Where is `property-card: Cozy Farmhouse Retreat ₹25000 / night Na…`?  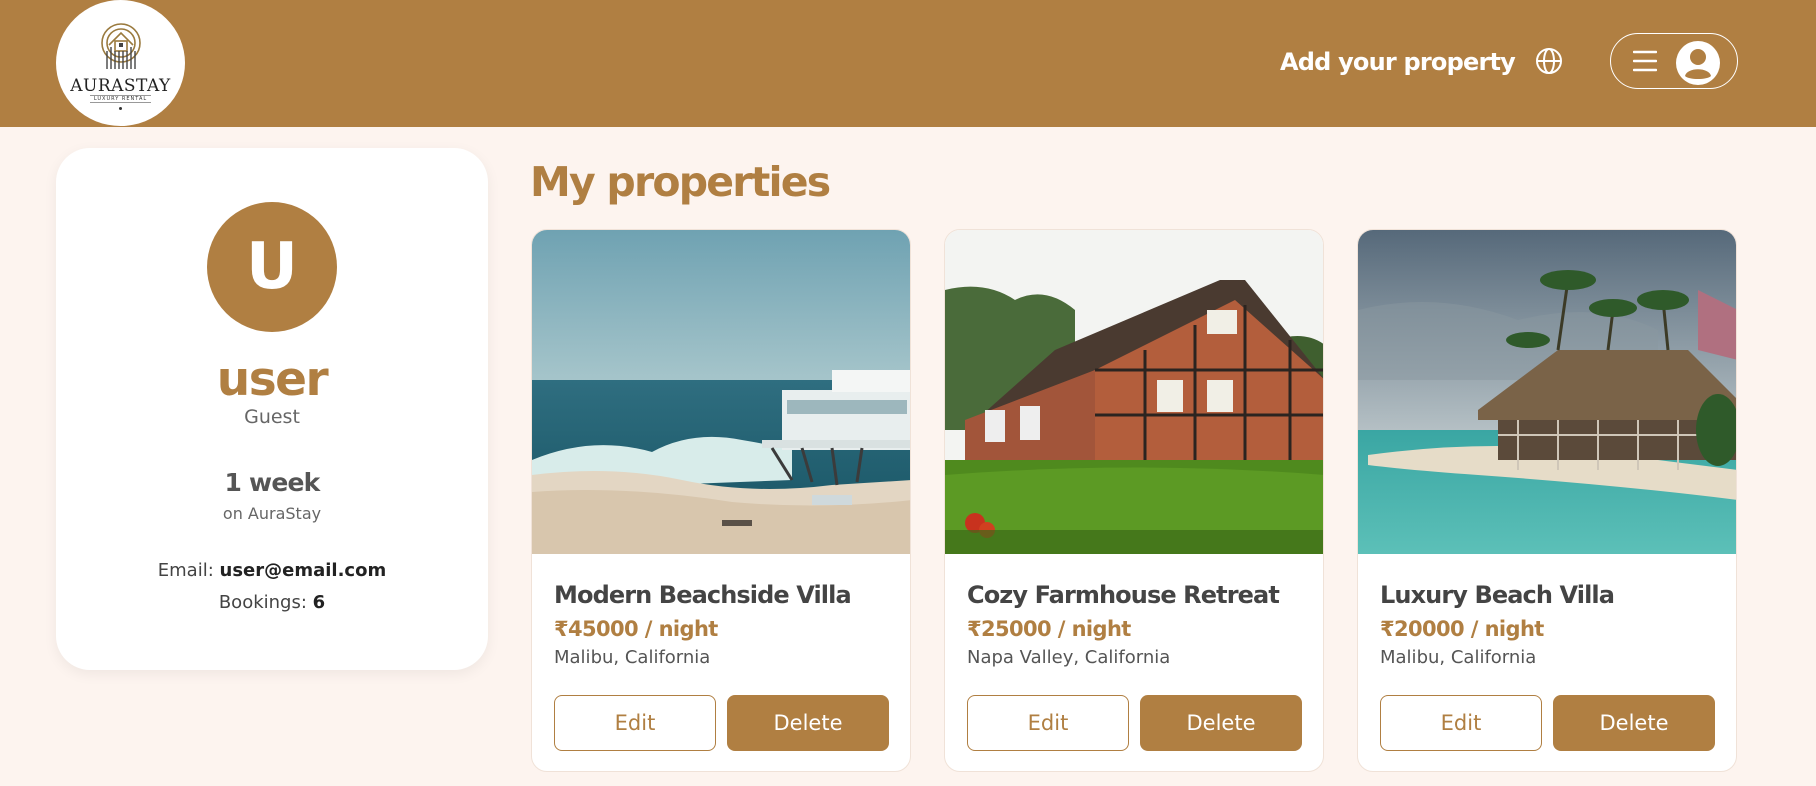 property-card: Cozy Farmhouse Retreat ₹25000 / night Na… is located at coordinates (1134, 500).